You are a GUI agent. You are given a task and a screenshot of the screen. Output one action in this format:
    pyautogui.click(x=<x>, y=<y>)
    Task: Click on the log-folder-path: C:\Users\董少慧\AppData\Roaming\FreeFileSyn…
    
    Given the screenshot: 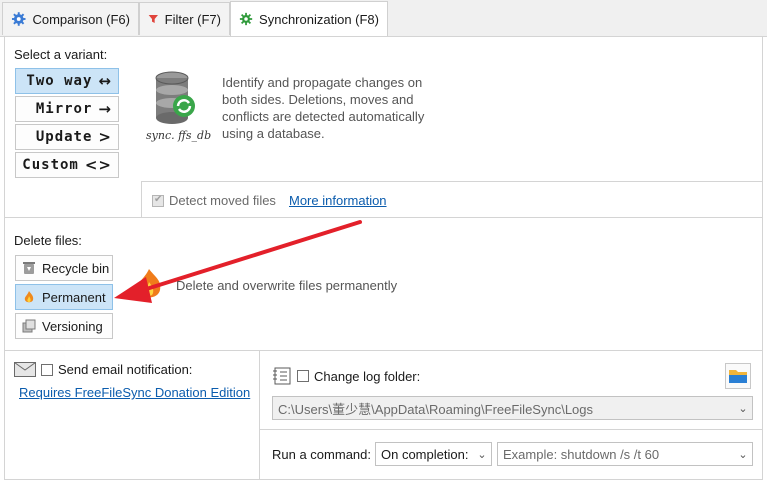 What is the action you would take?
    pyautogui.click(x=436, y=409)
    